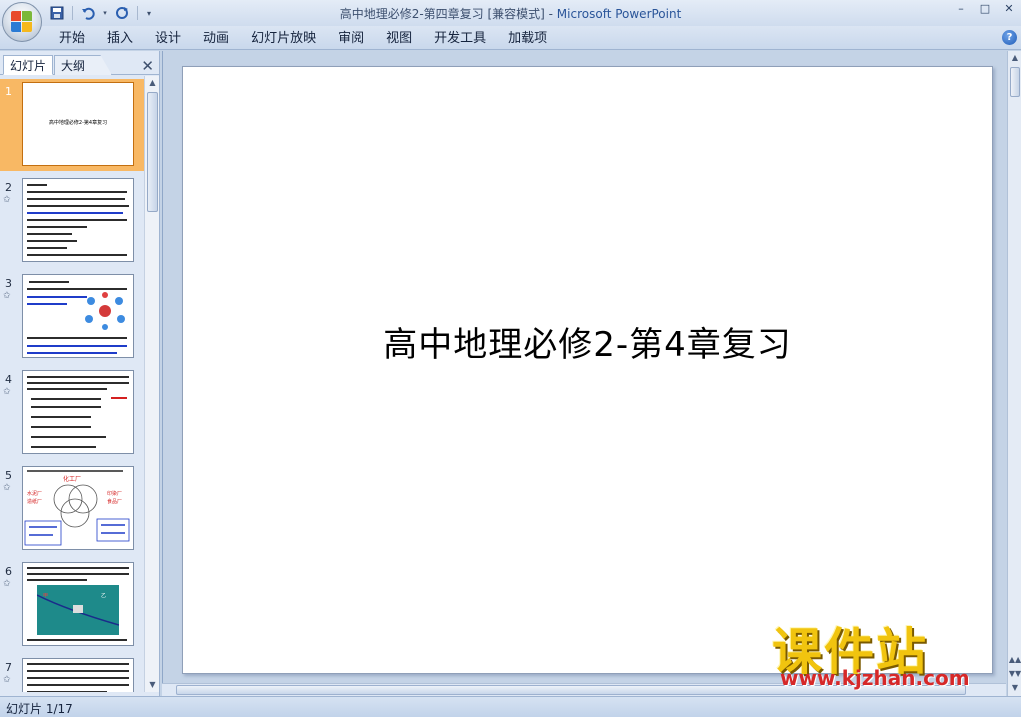 The height and width of the screenshot is (717, 1021). What do you see at coordinates (39, 709) in the screenshot?
I see `slide-counter: 幻灯片 1/17` at bounding box center [39, 709].